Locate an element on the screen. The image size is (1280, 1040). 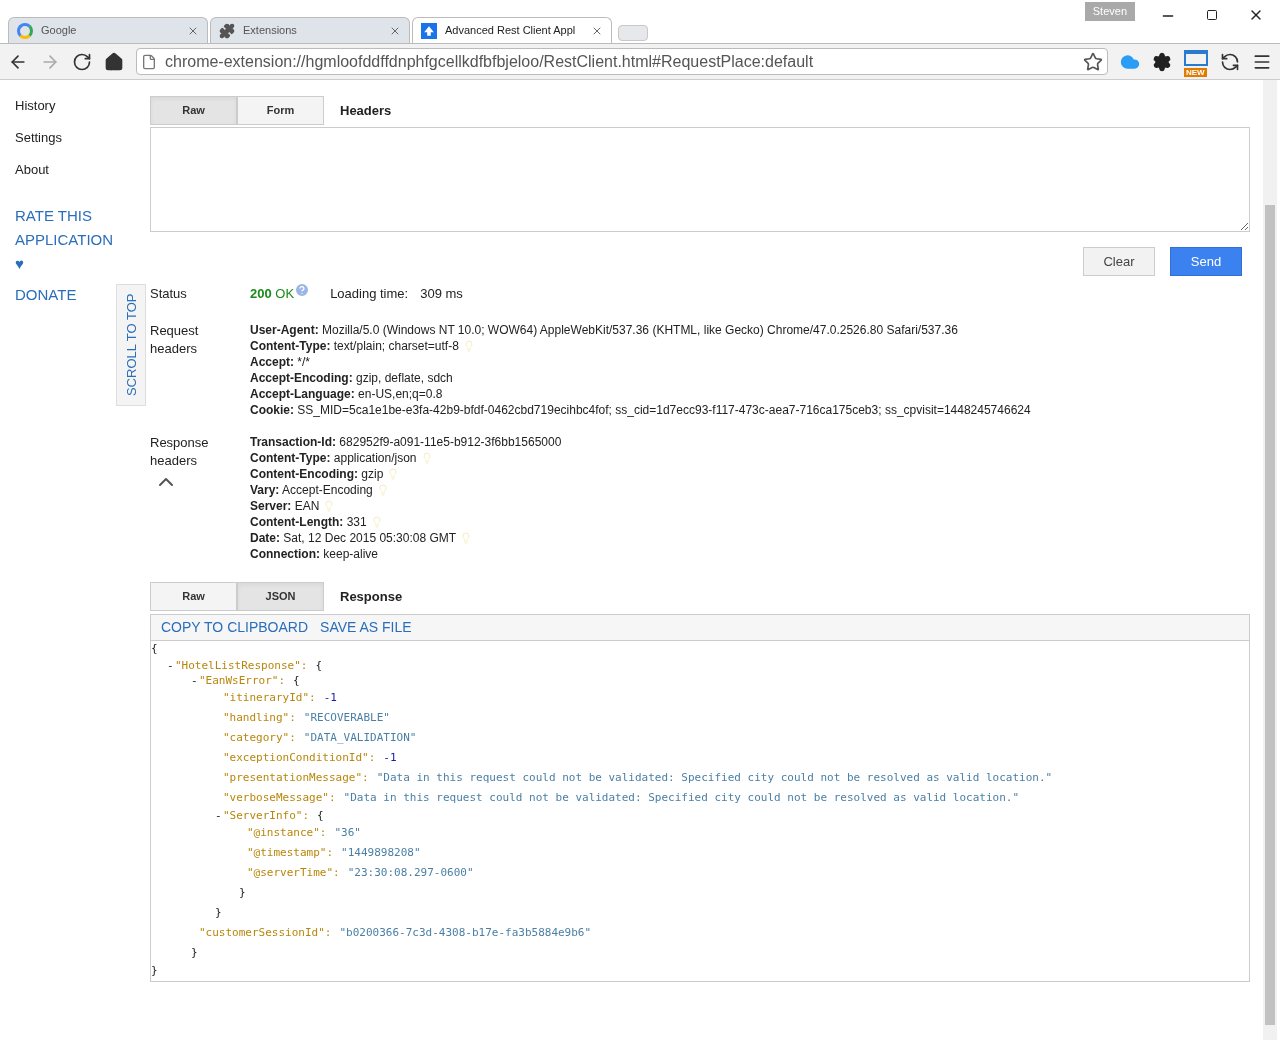
sync-icon is located at coordinates (1230, 61).